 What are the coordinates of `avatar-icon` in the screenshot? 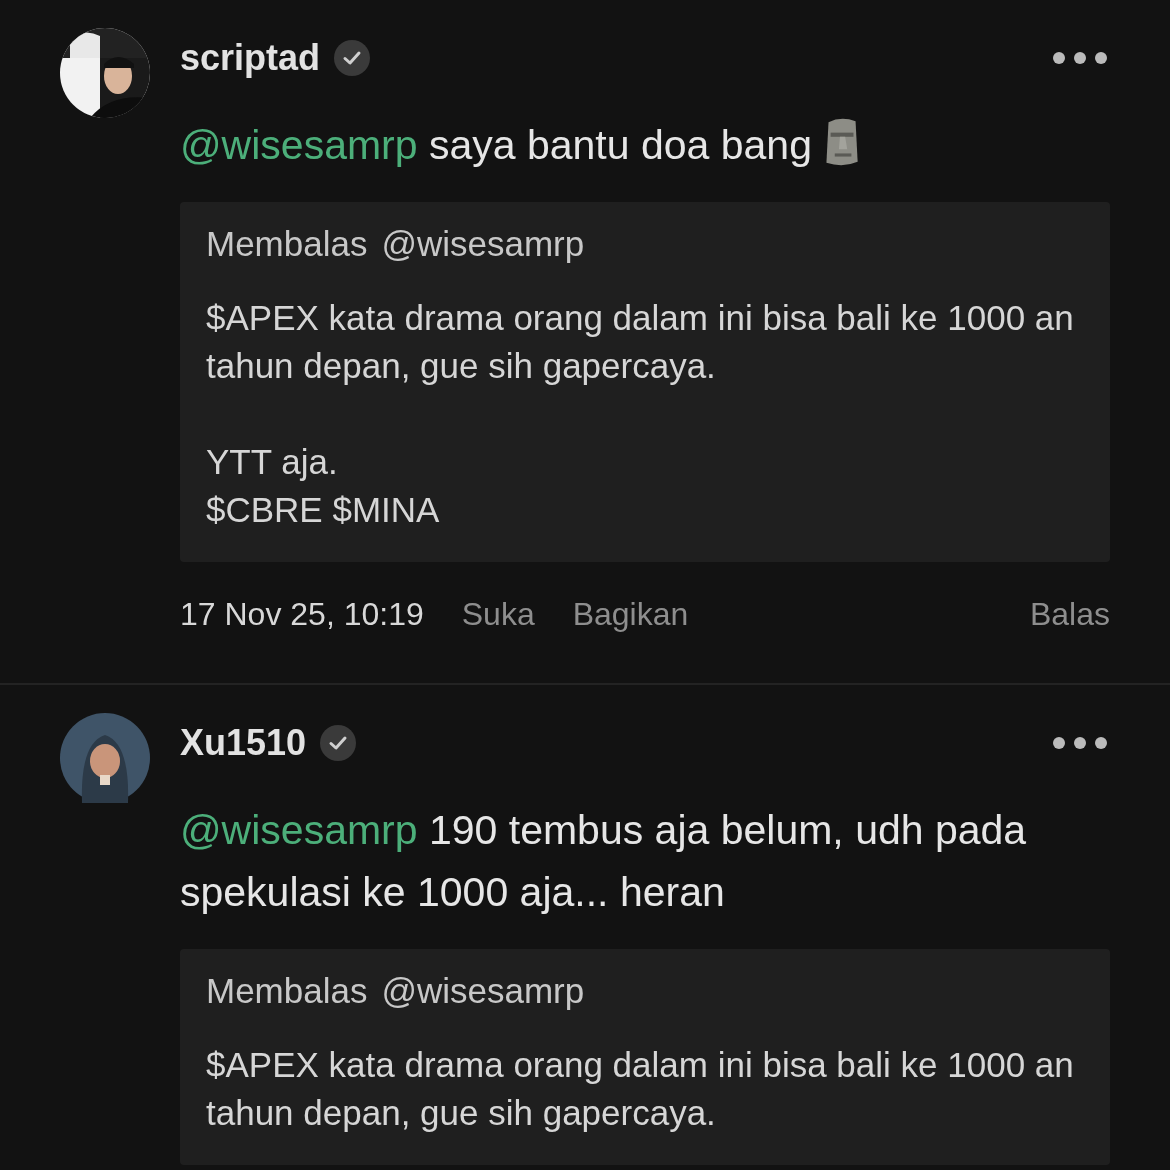 It's located at (105, 758).